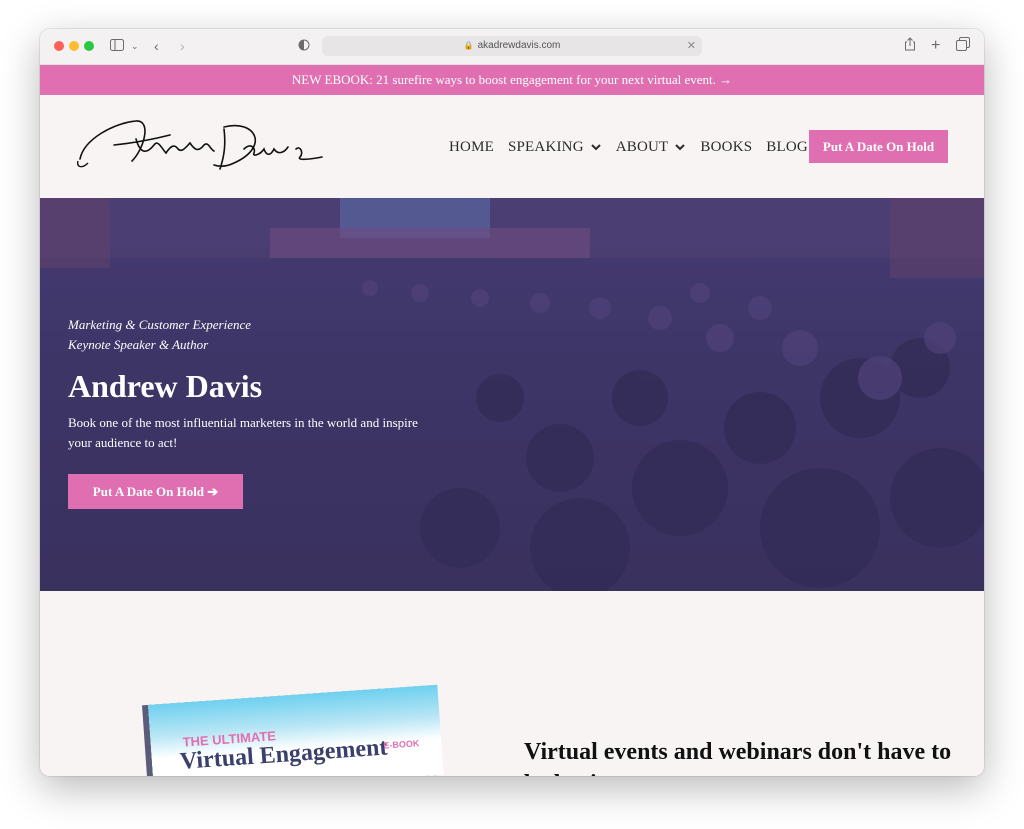 The height and width of the screenshot is (829, 1024). I want to click on ebook-tag: E-BOOK, so click(401, 744).